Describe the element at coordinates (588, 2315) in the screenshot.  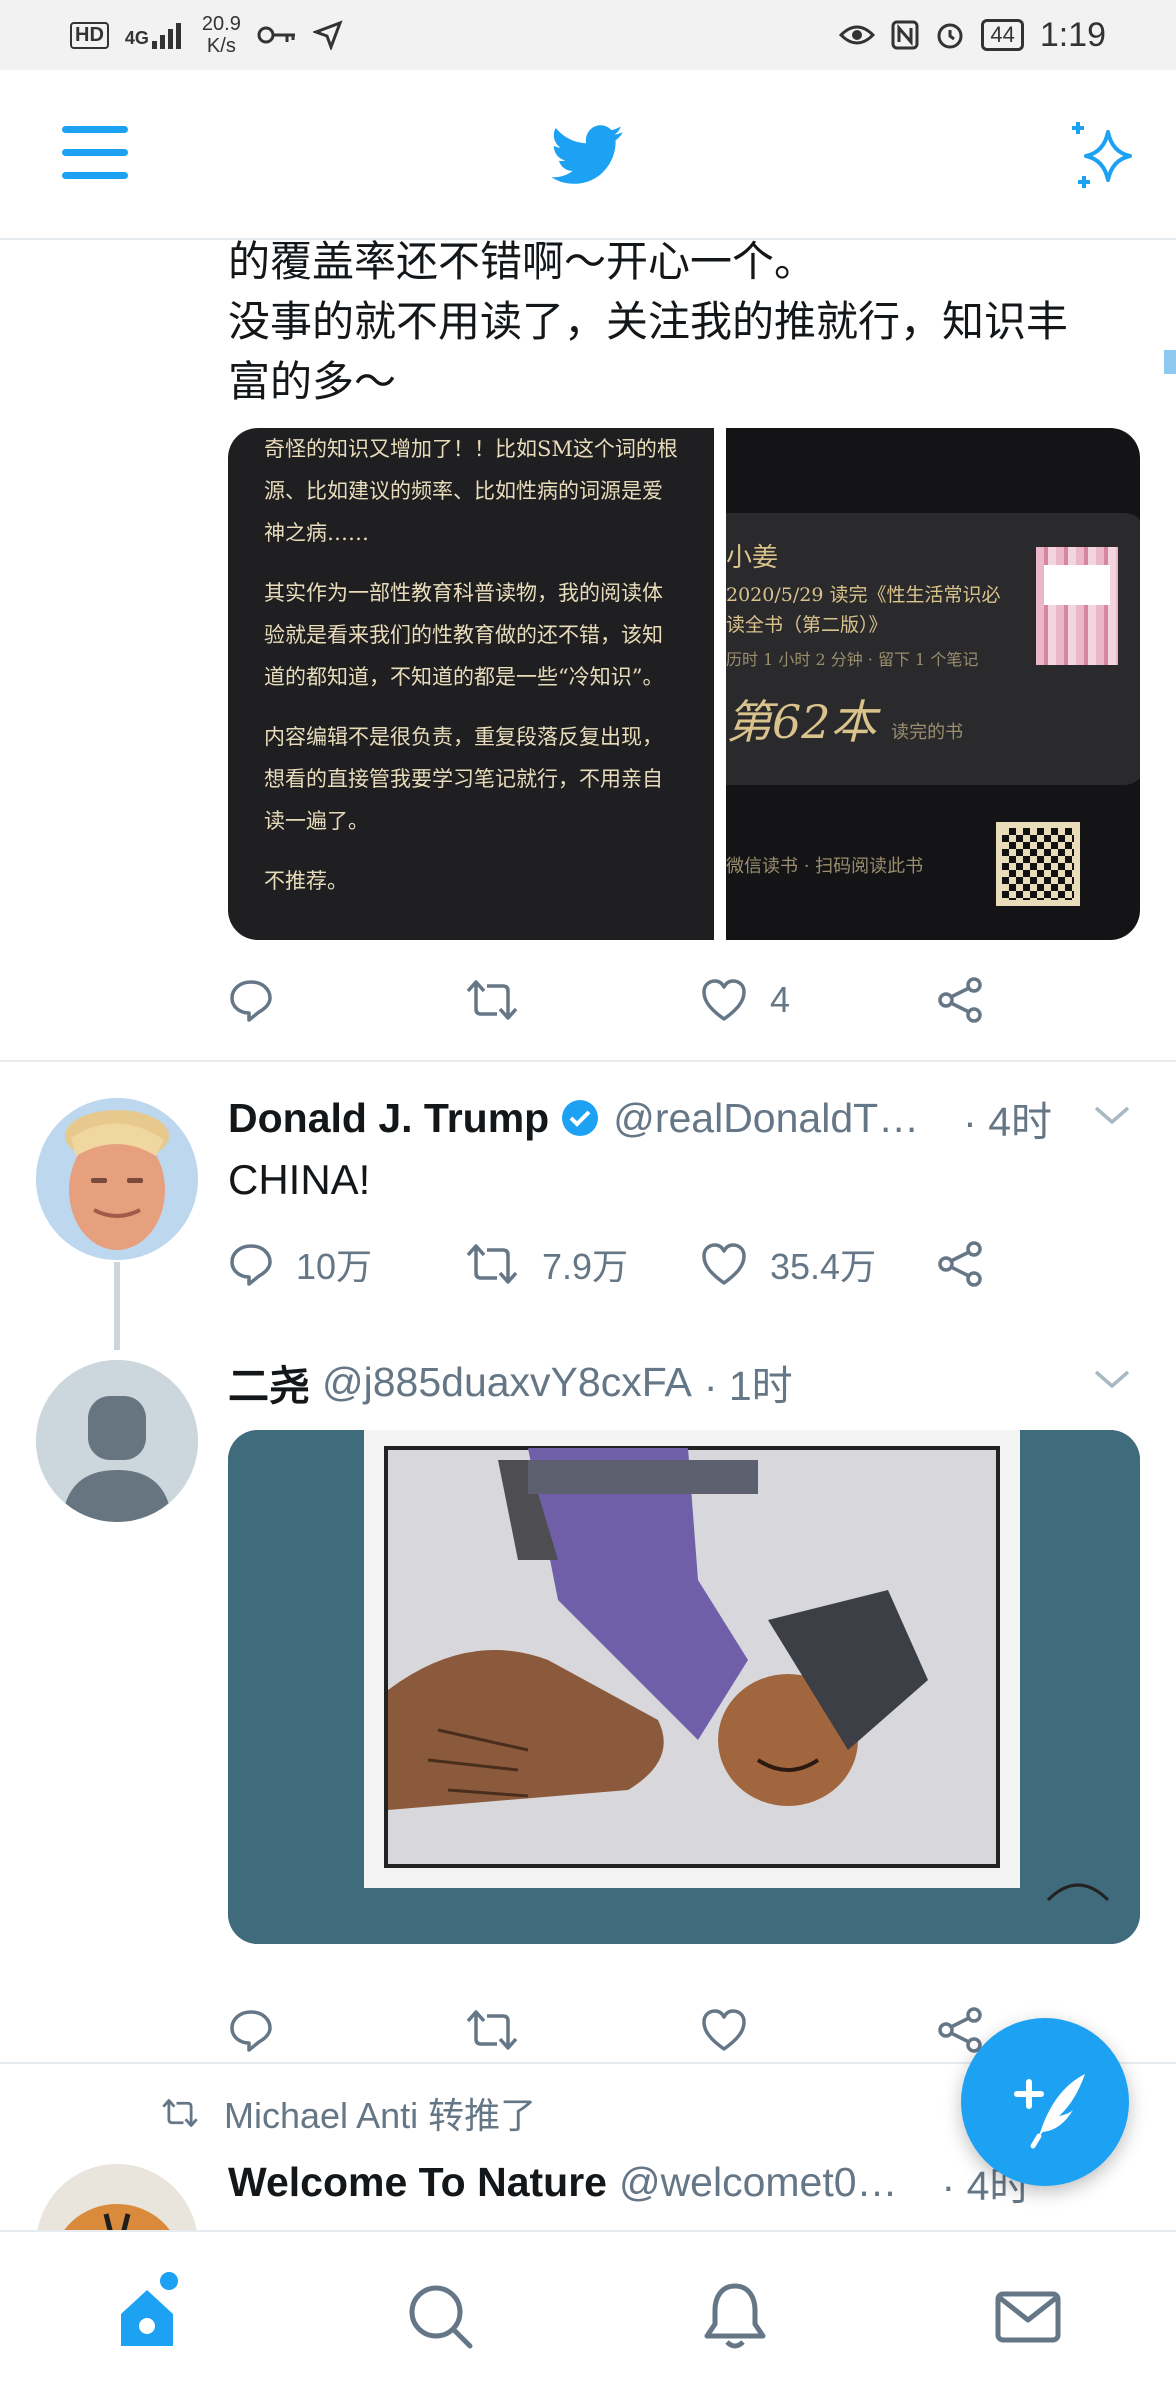
I see `bottom-navigation` at that location.